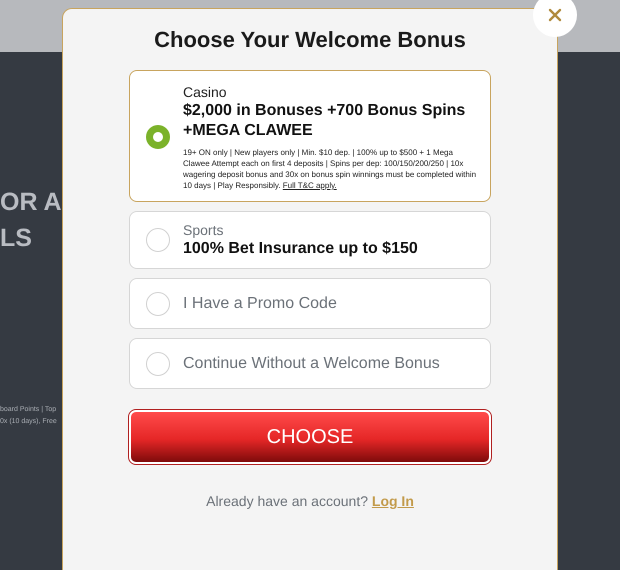 Image resolution: width=620 pixels, height=570 pixels. Describe the element at coordinates (203, 230) in the screenshot. I see `option-category: Sports` at that location.